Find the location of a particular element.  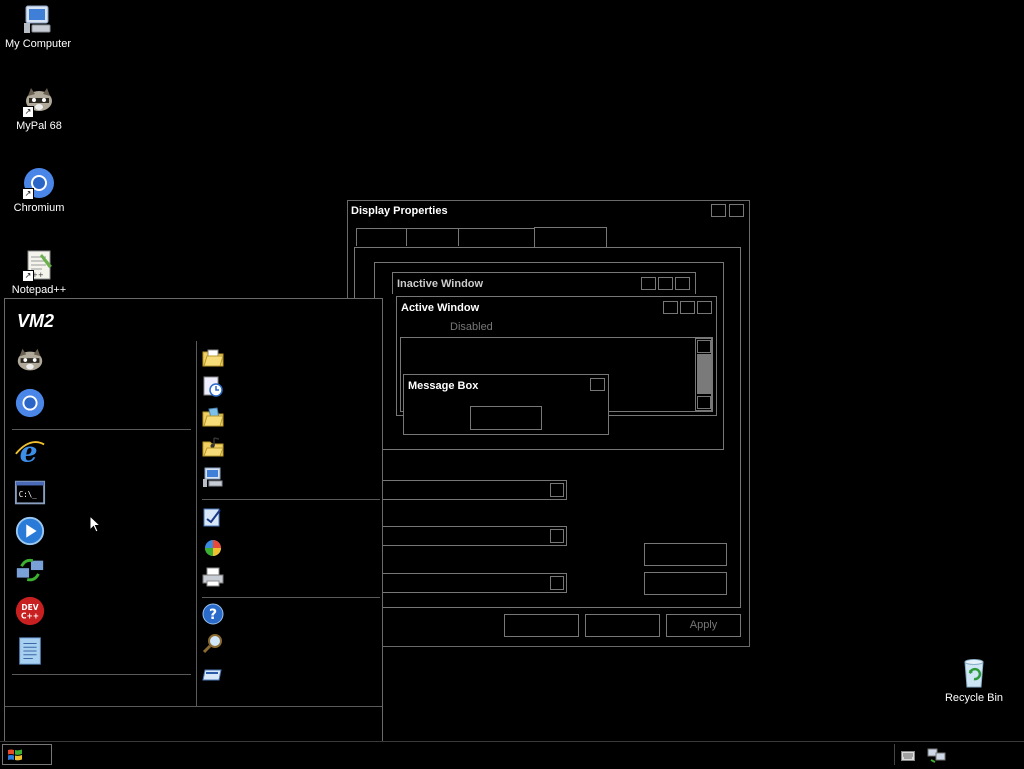

desktop-icon-label: Notepad++ is located at coordinates (39, 290).